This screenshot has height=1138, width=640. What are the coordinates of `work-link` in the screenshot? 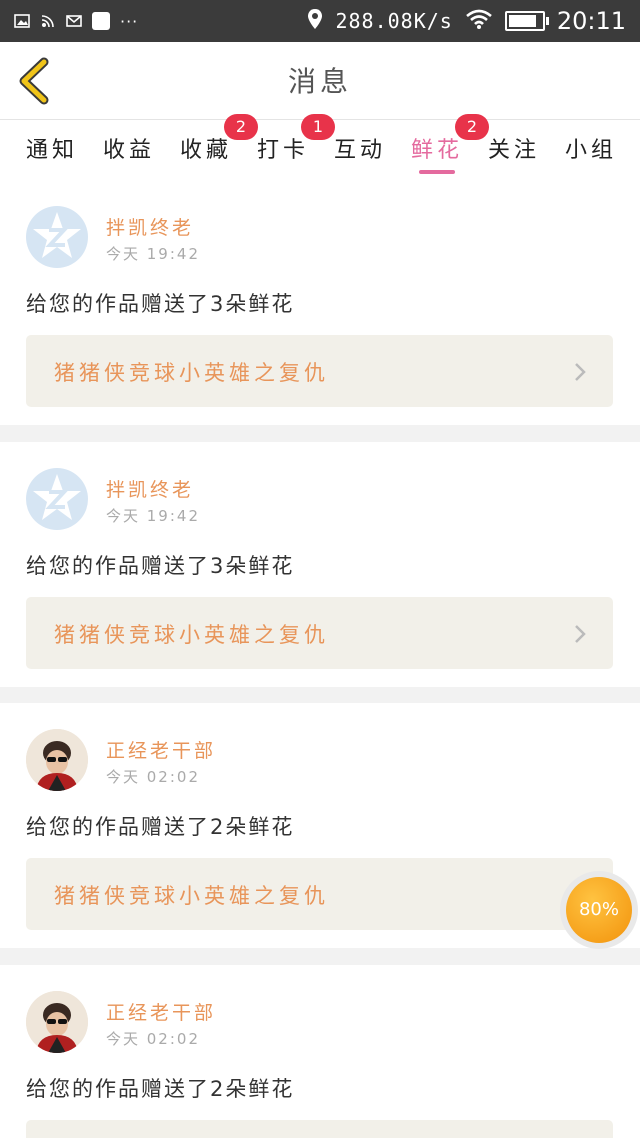 It's located at (319, 1129).